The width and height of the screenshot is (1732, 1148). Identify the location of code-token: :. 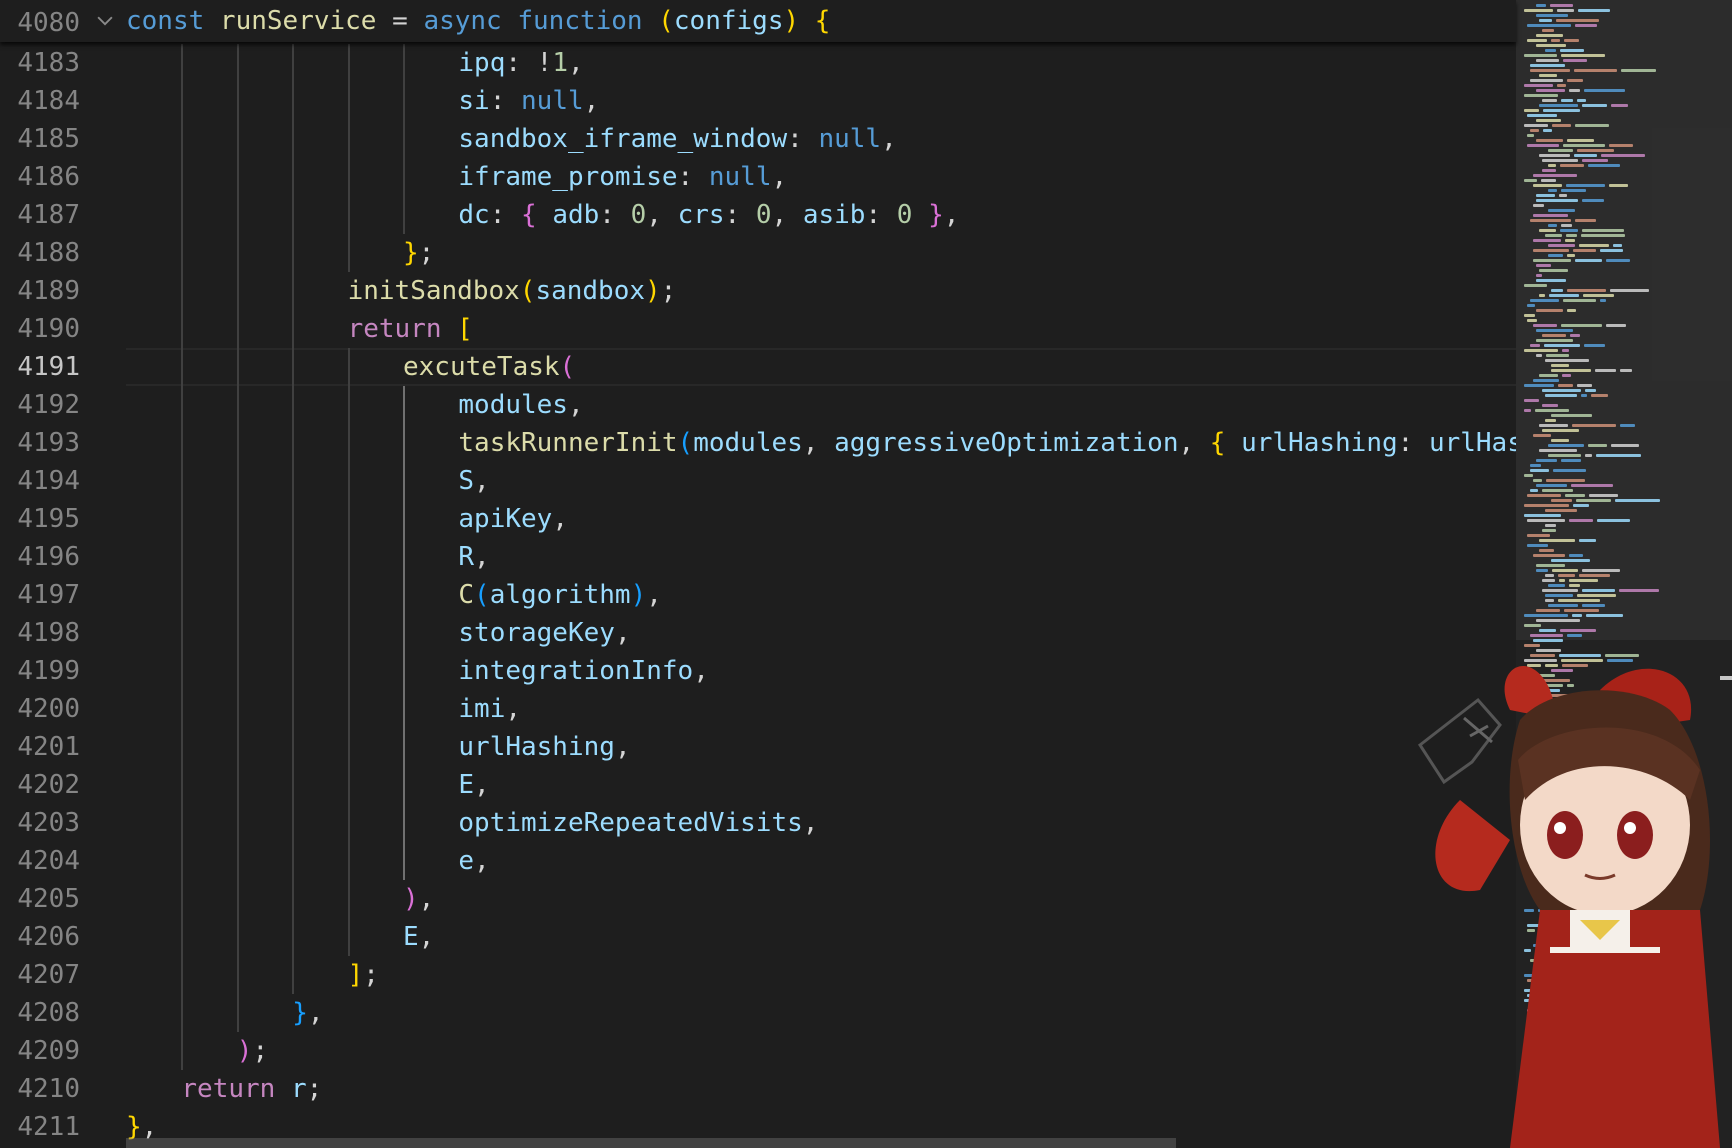
(693, 177).